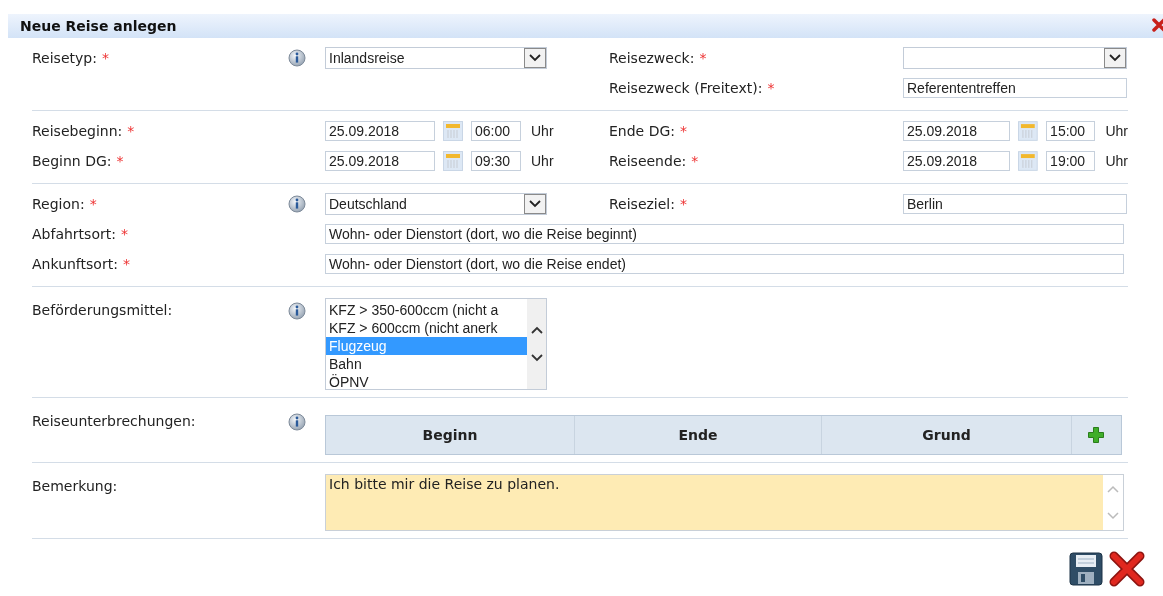 This screenshot has height=596, width=1163. What do you see at coordinates (642, 204) in the screenshot?
I see `field-label: Reiseziel:` at bounding box center [642, 204].